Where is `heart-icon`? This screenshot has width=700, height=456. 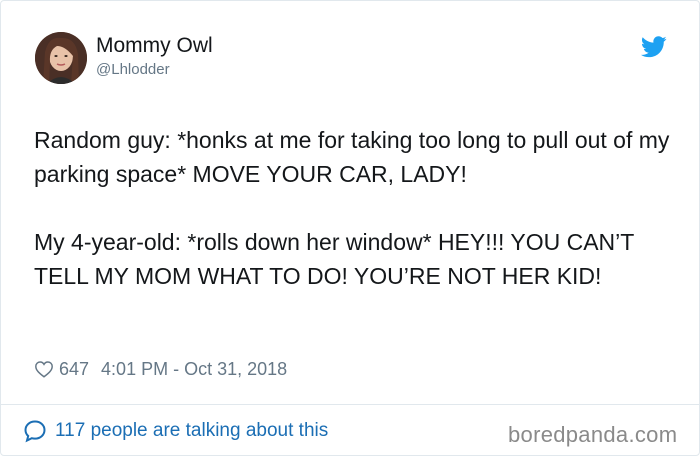
heart-icon is located at coordinates (44, 369).